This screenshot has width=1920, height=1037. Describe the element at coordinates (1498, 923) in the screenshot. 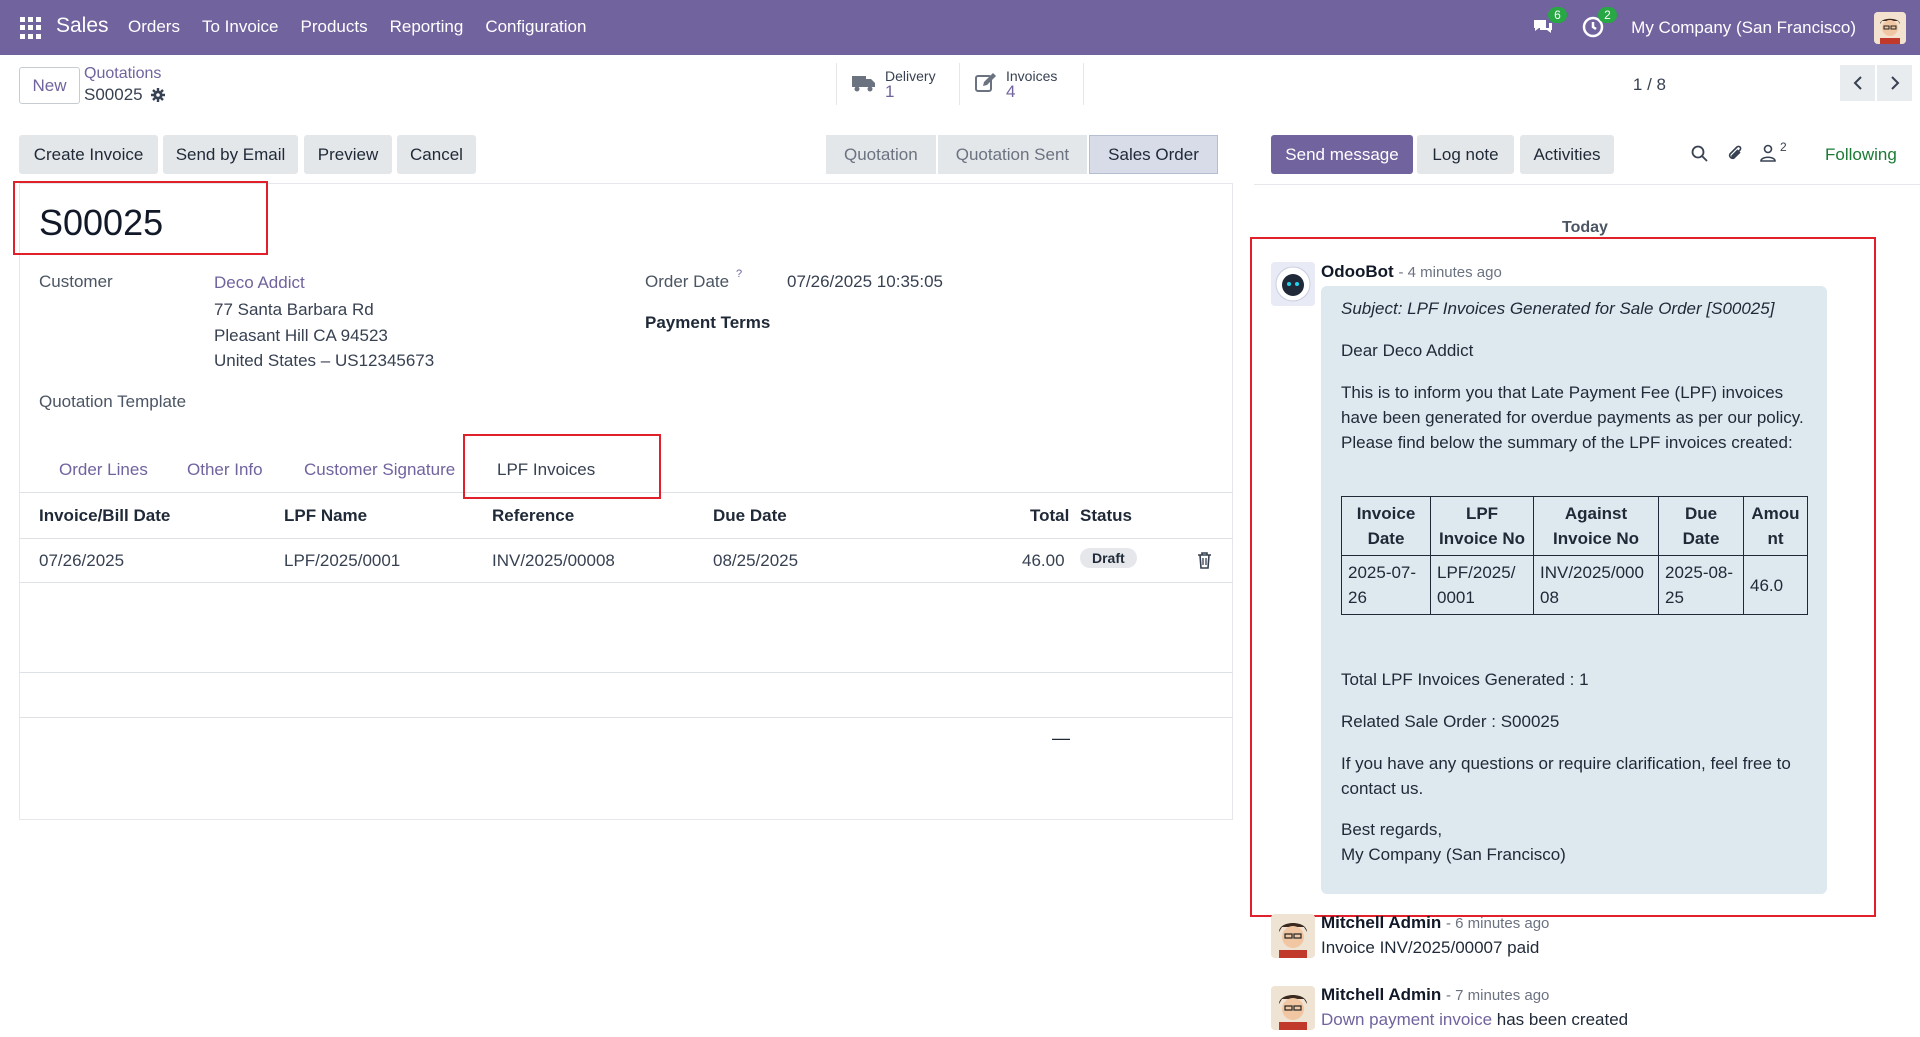

I see `message-time-2: - 6 minutes ago` at that location.